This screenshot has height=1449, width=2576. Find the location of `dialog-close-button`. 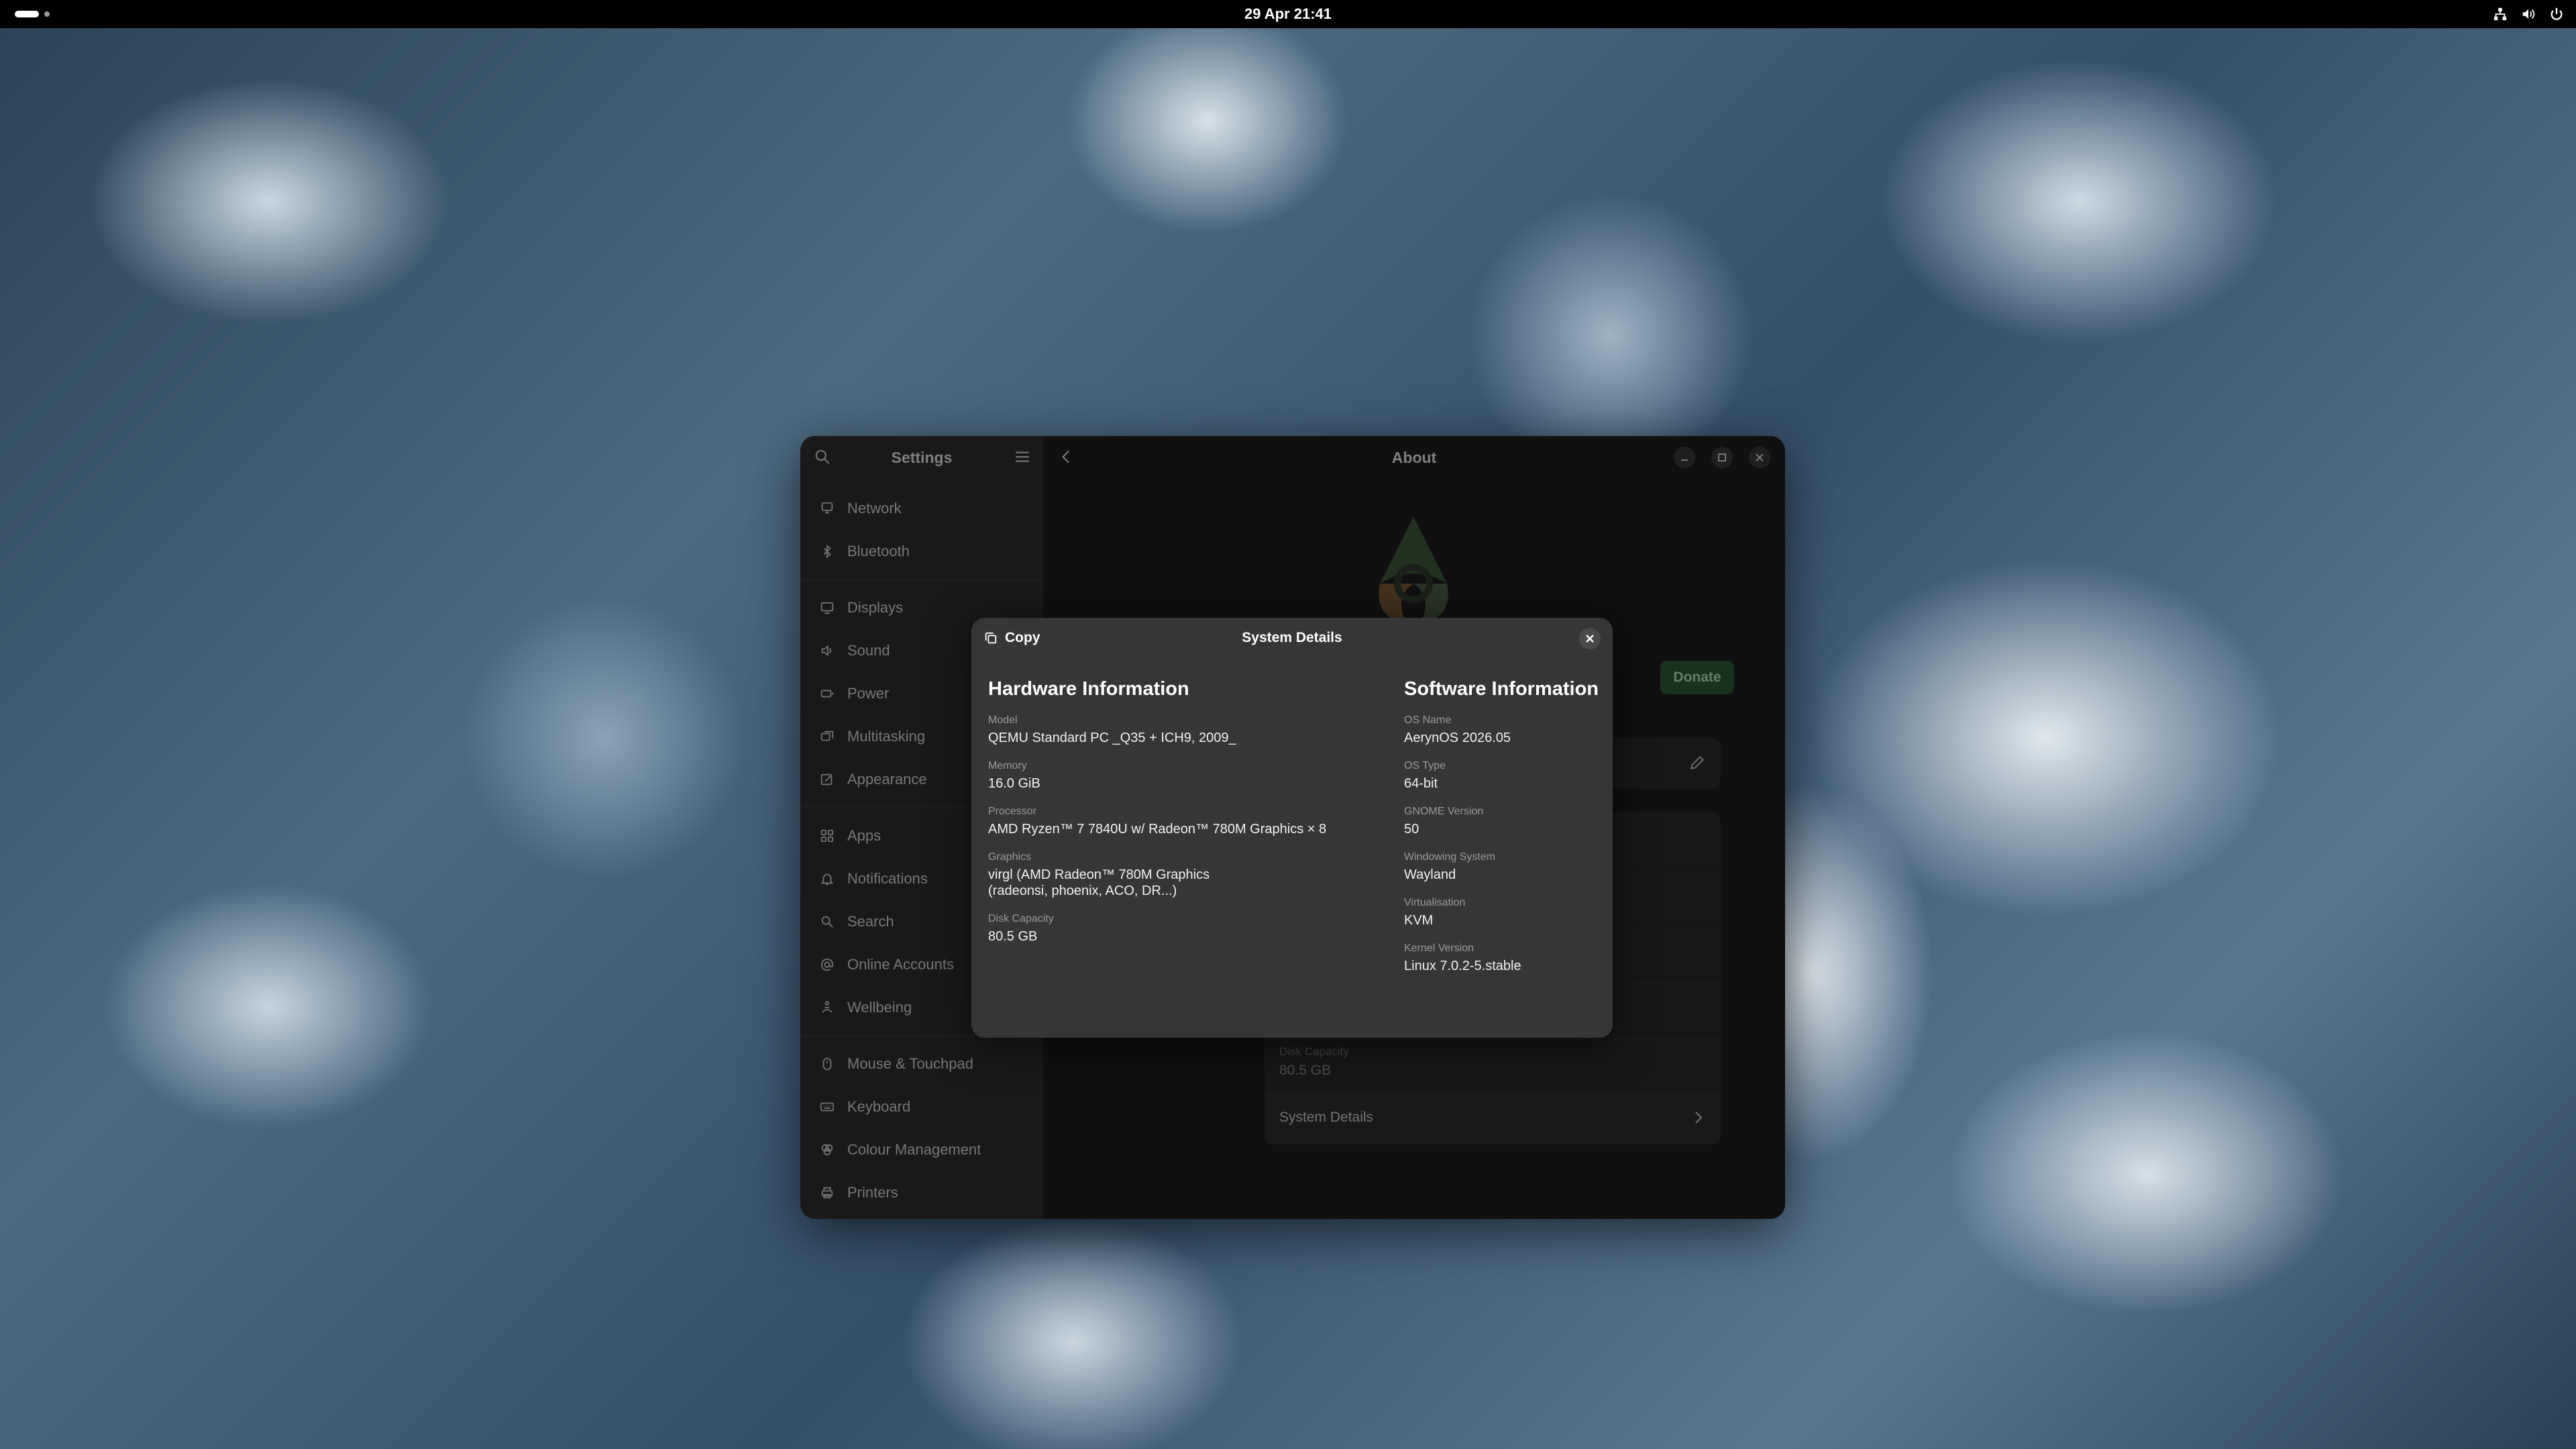

dialog-close-button is located at coordinates (1590, 638).